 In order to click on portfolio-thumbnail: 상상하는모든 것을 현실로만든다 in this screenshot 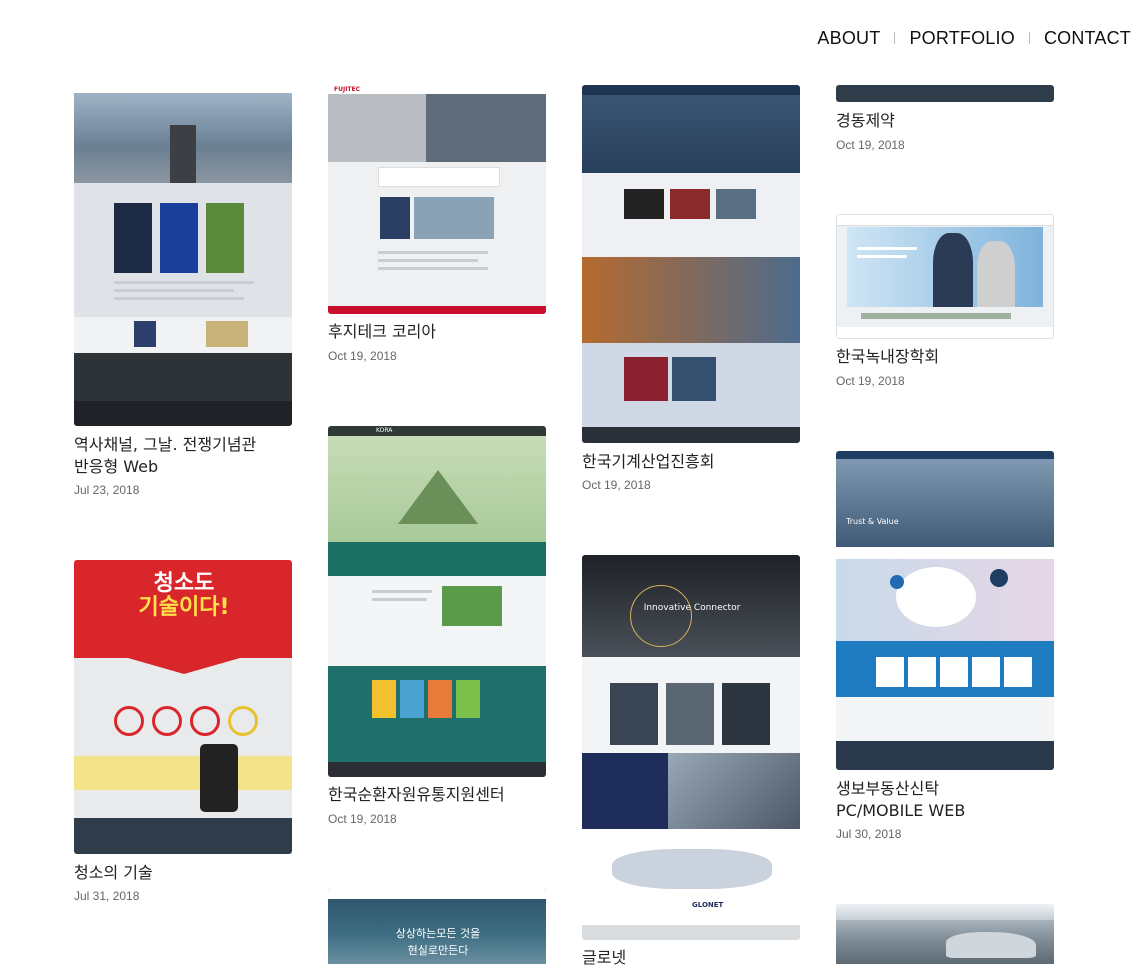, I will do `click(437, 926)`.